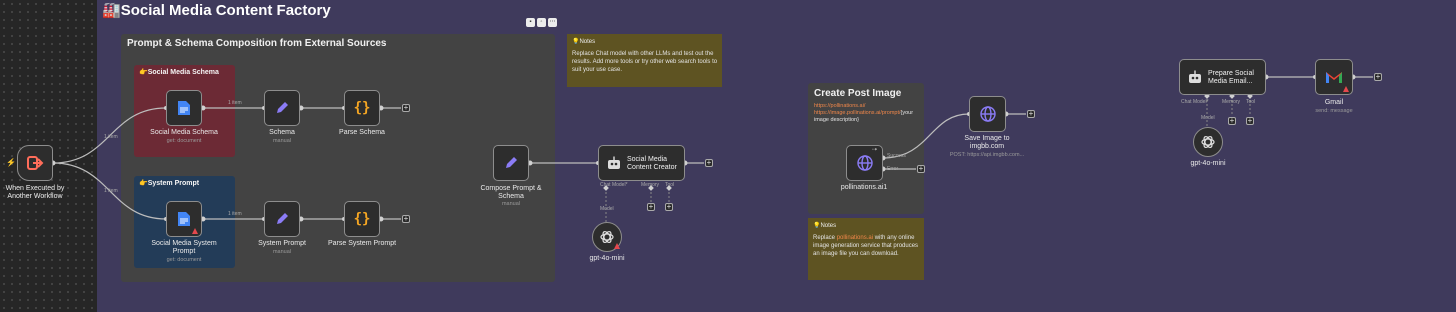 Image resolution: width=1456 pixels, height=312 pixels. What do you see at coordinates (647, 159) in the screenshot?
I see `creator-label-1: Social Media` at bounding box center [647, 159].